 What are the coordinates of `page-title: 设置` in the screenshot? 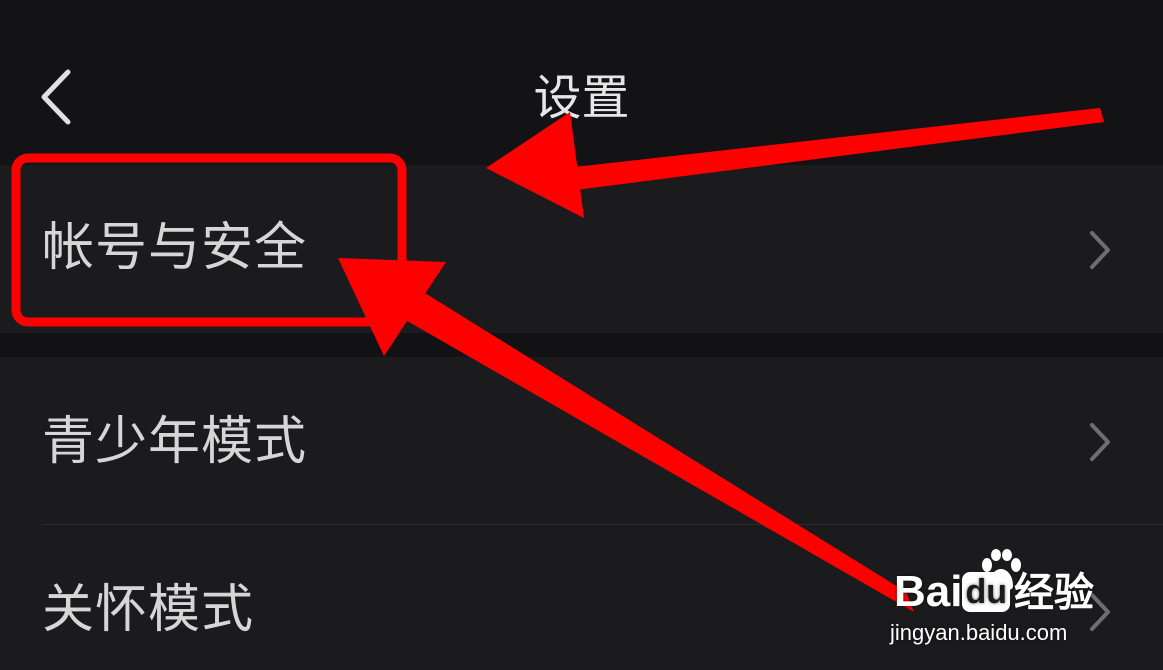 It's located at (581, 98).